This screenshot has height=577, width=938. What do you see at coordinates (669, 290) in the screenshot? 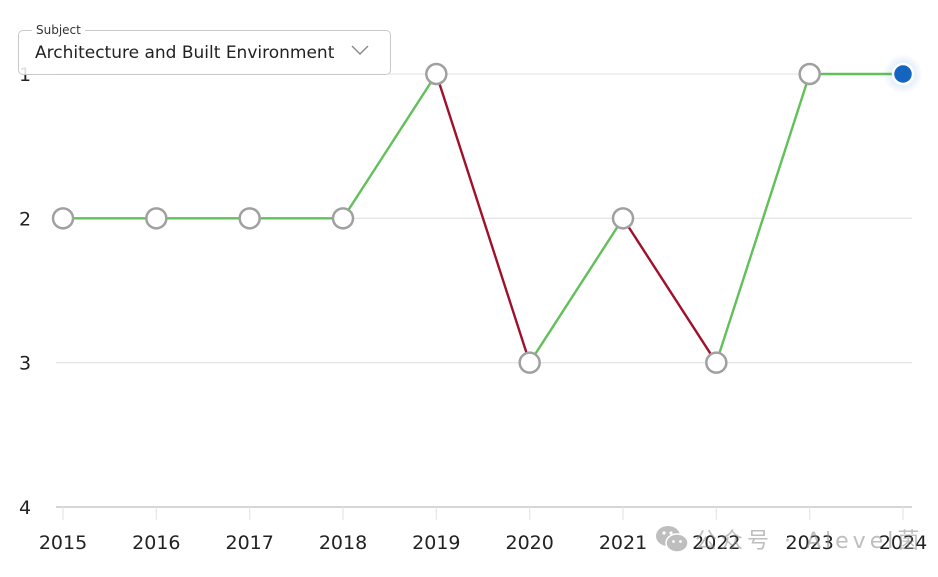
I see `line-segment-decline` at bounding box center [669, 290].